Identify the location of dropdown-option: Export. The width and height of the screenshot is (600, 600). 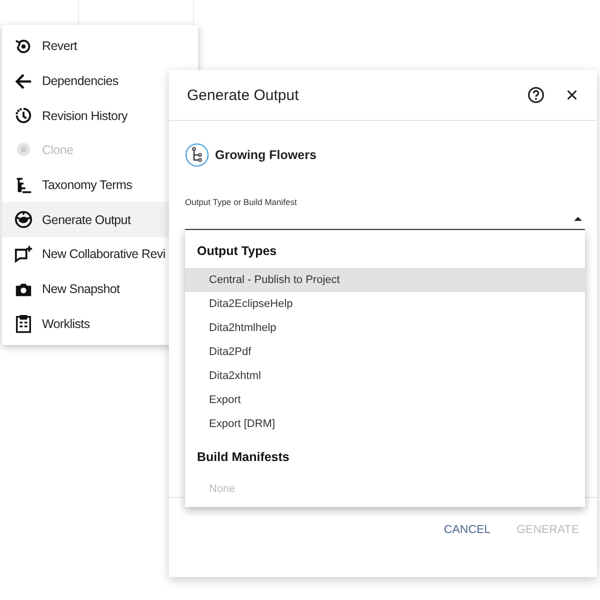
(385, 400).